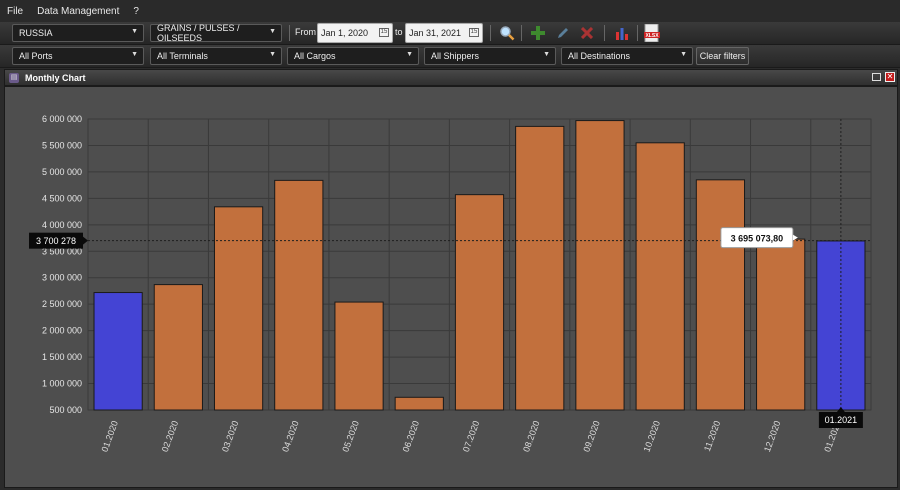 This screenshot has width=900, height=490. I want to click on y-tick-label: 5 000 000, so click(62, 172).